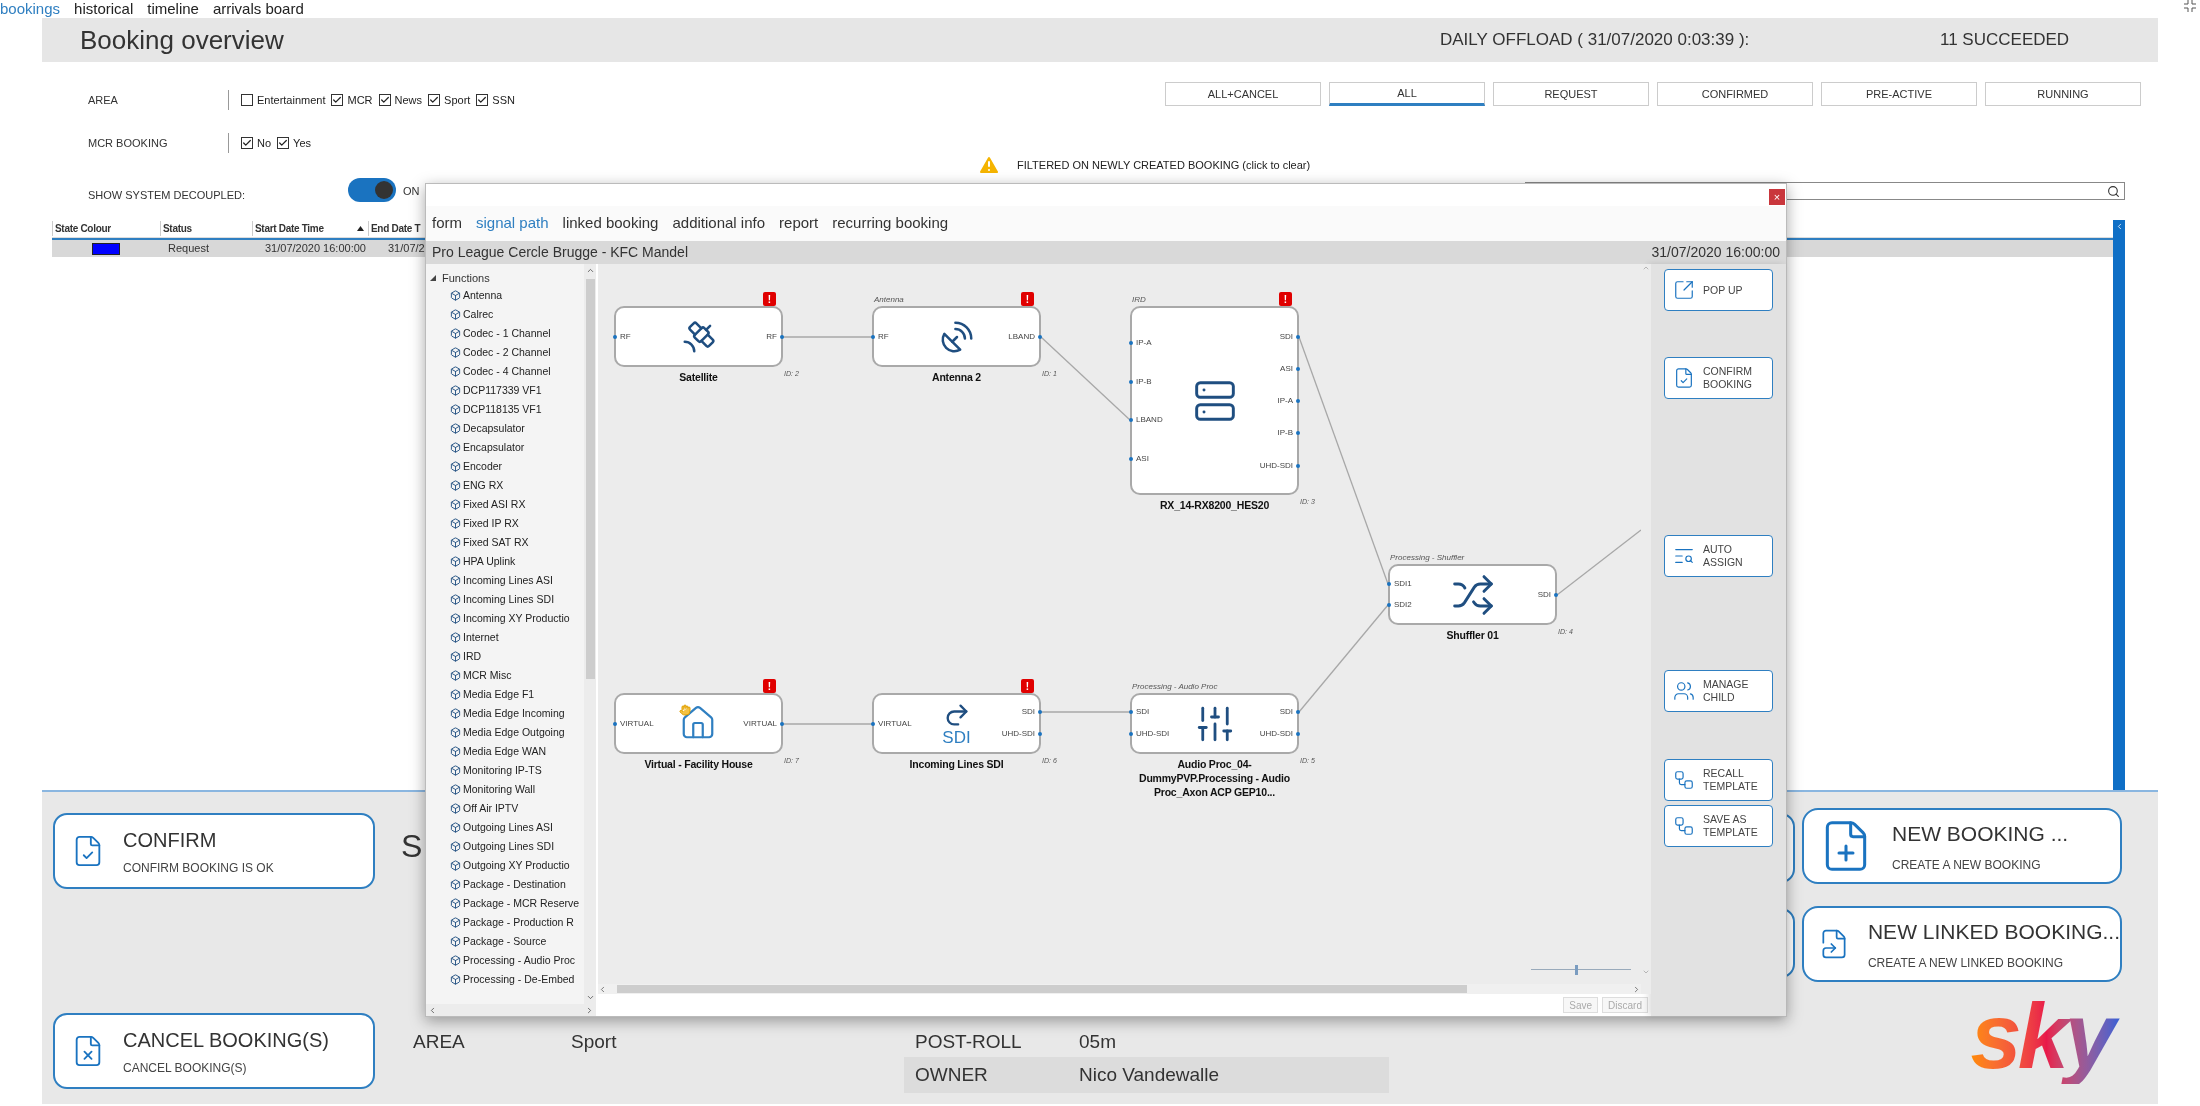  Describe the element at coordinates (173, 9) in the screenshot. I see `nav-tab: timeline` at that location.